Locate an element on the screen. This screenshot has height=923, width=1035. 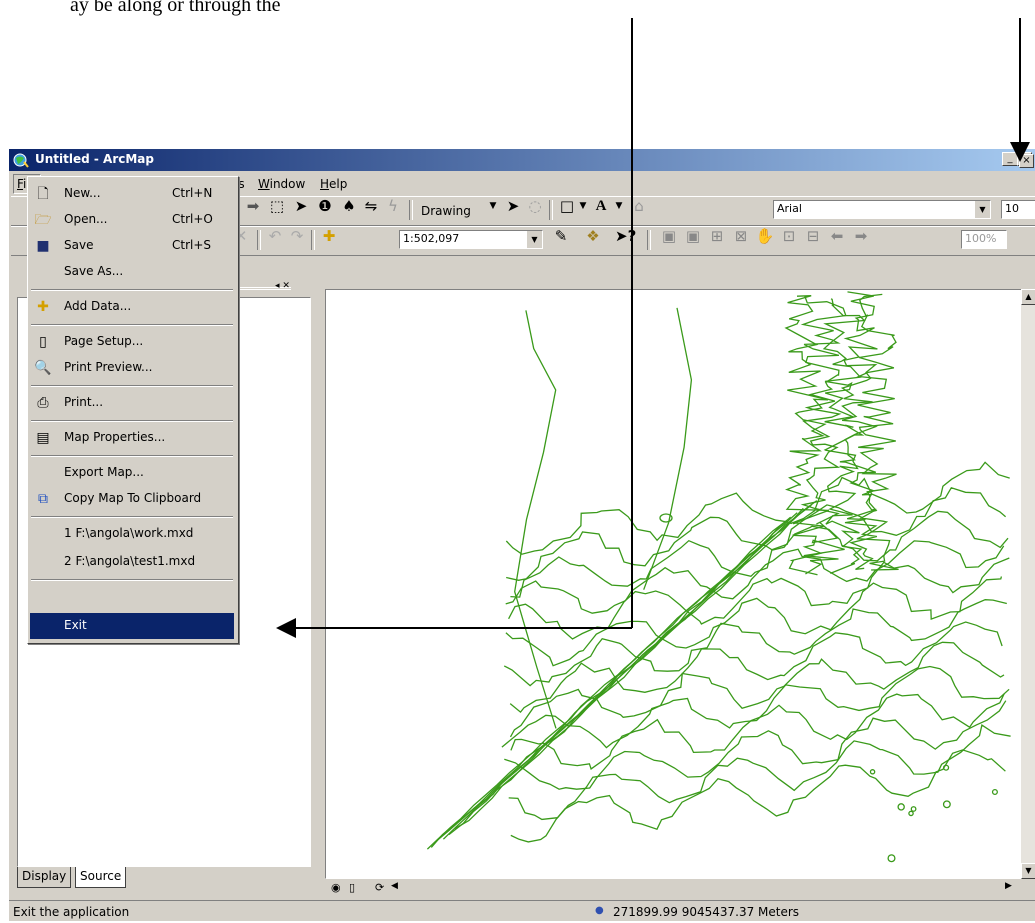
forward-arrow-icon: ➡ is located at coordinates (253, 206).